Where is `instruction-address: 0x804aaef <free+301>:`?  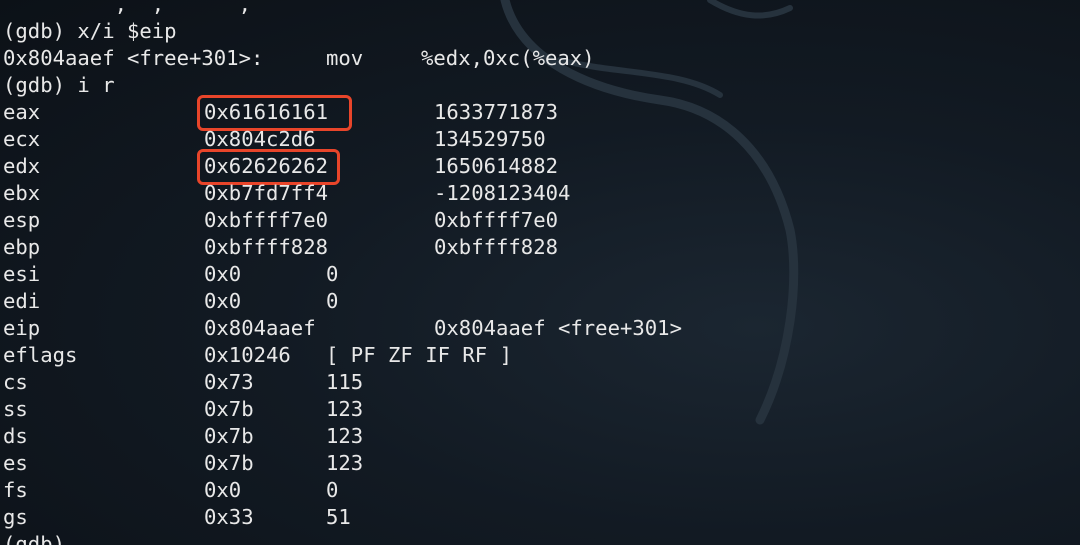 instruction-address: 0x804aaef <free+301>: is located at coordinates (133, 58).